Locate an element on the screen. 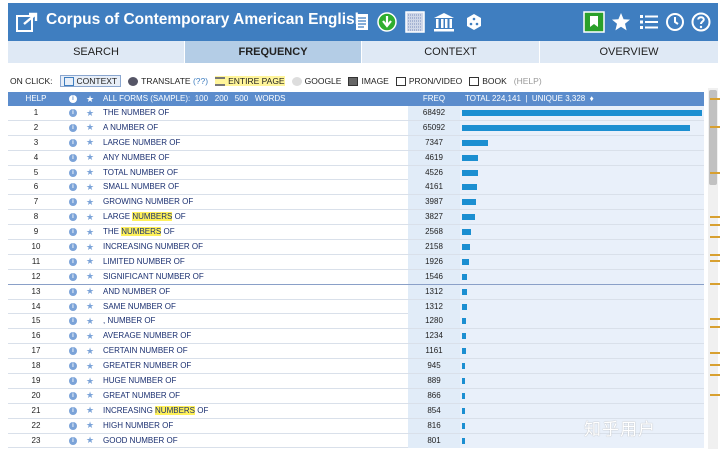  frequency-value: 889 is located at coordinates (434, 381).